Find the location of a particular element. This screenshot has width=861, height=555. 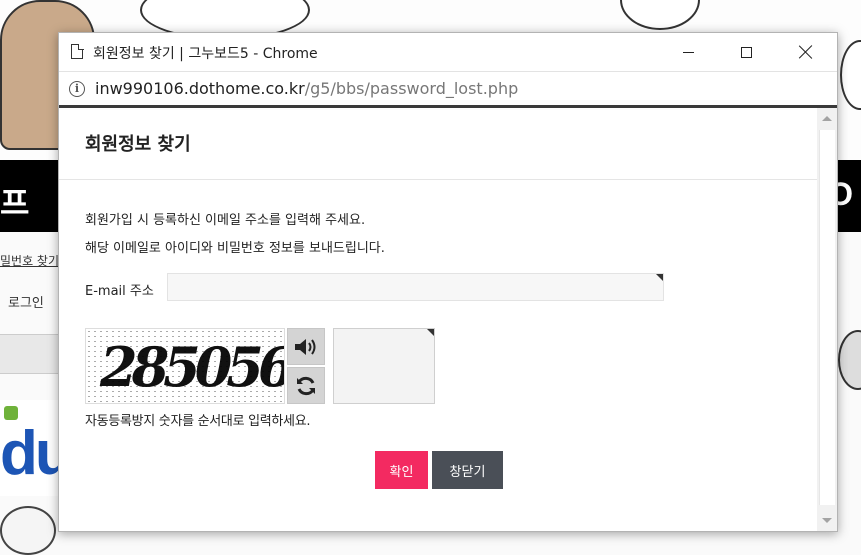

close-button: 창닫기 is located at coordinates (467, 470).